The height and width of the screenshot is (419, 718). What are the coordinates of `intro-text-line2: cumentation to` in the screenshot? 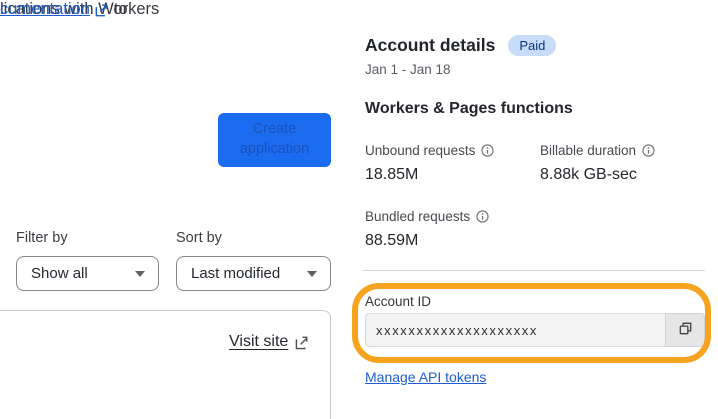 It's located at (64, 9).